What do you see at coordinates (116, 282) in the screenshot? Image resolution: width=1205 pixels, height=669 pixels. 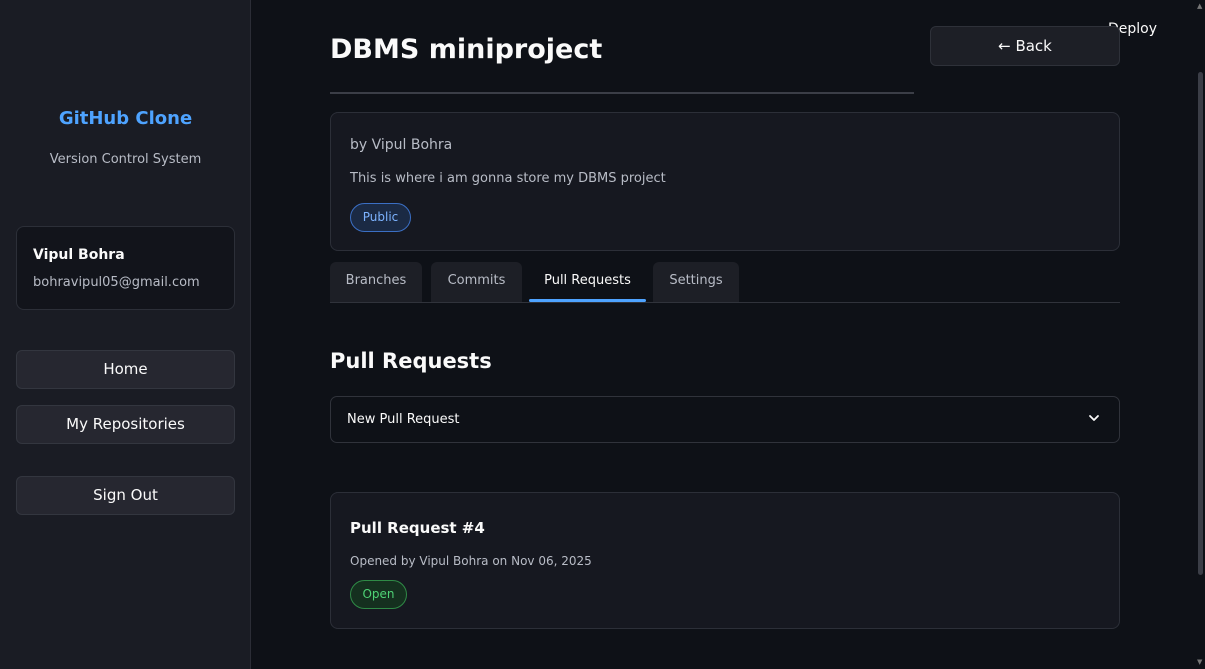 I see `user-email: bohravipul05@gmail.com` at bounding box center [116, 282].